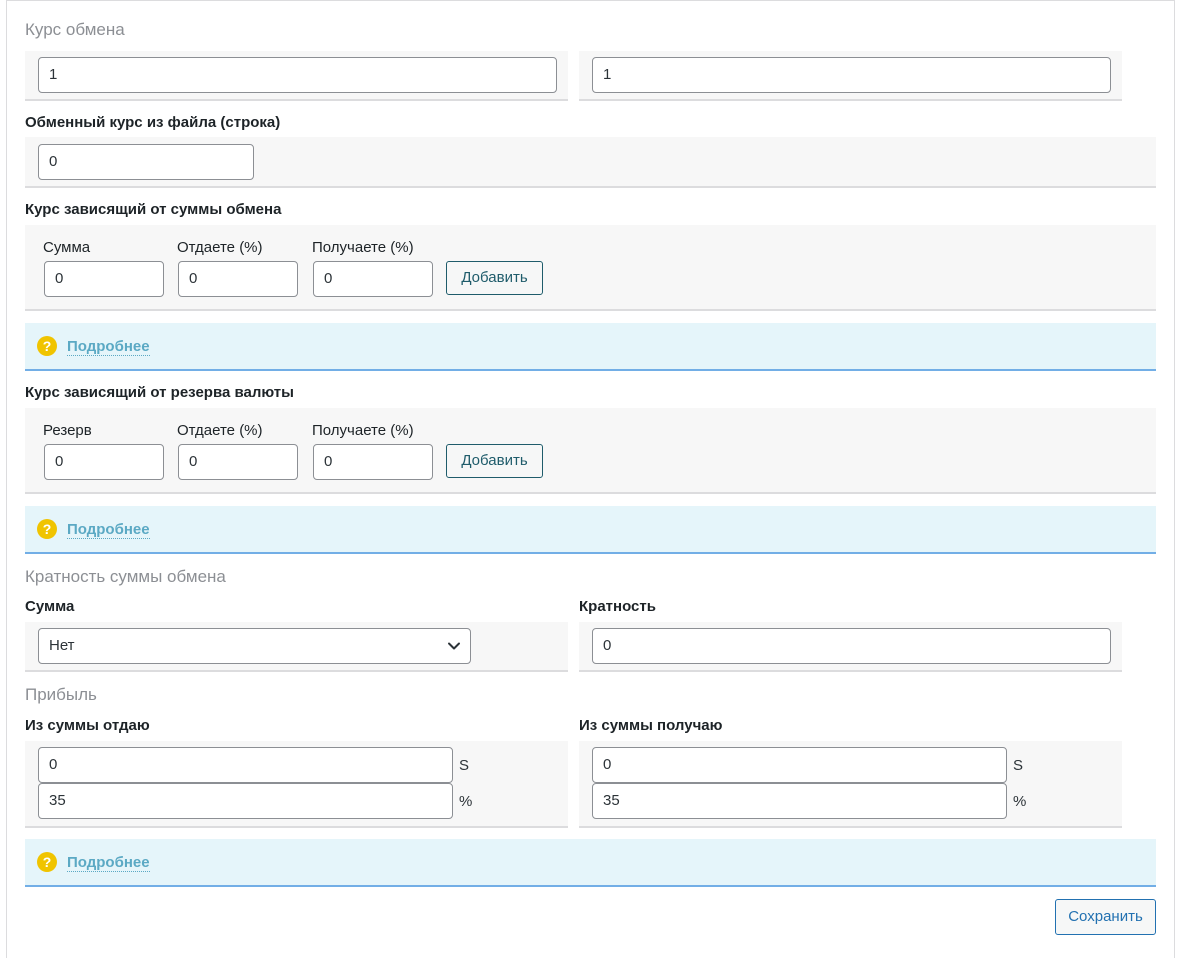 This screenshot has height=958, width=1182. What do you see at coordinates (590, 347) in the screenshot?
I see `sum-dependent-help-notice` at bounding box center [590, 347].